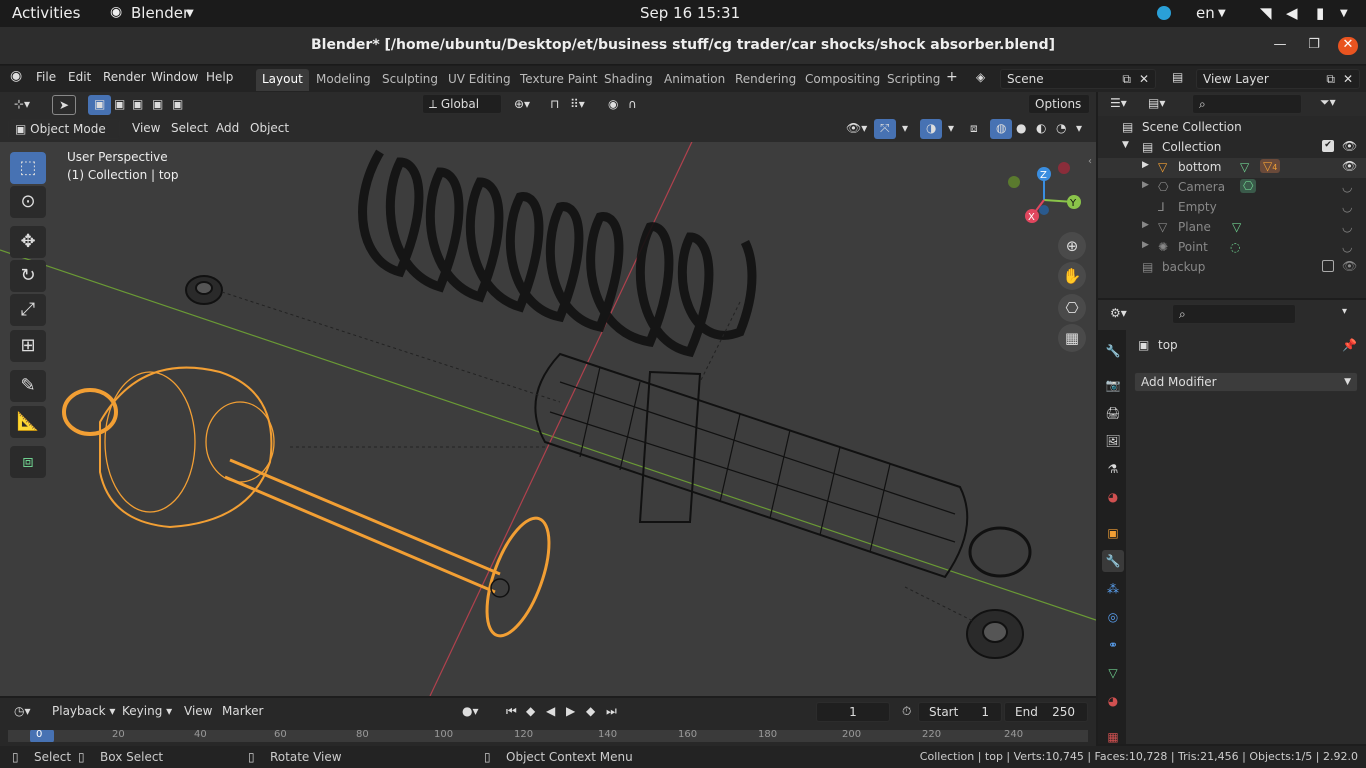 This screenshot has width=1366, height=768. Describe the element at coordinates (952, 77) in the screenshot. I see `add-workspace-icon: +` at that location.